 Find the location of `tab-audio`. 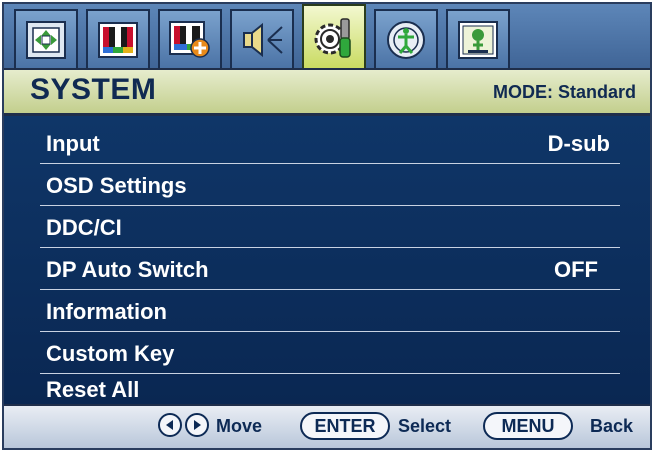

tab-audio is located at coordinates (262, 39).